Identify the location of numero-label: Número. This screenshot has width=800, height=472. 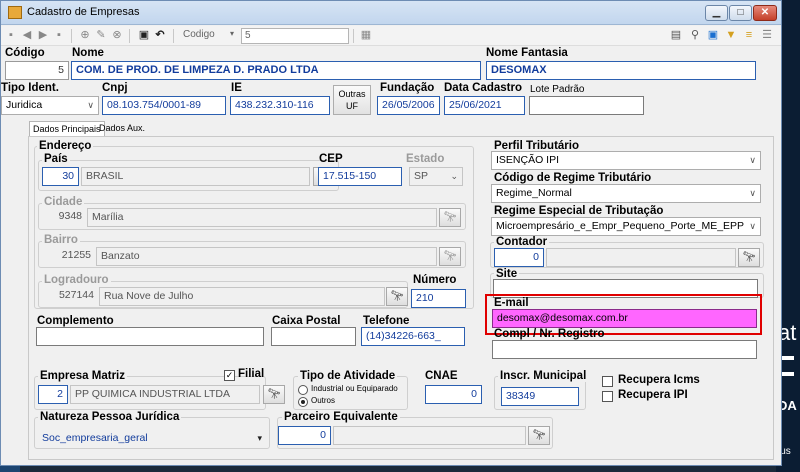
(435, 280).